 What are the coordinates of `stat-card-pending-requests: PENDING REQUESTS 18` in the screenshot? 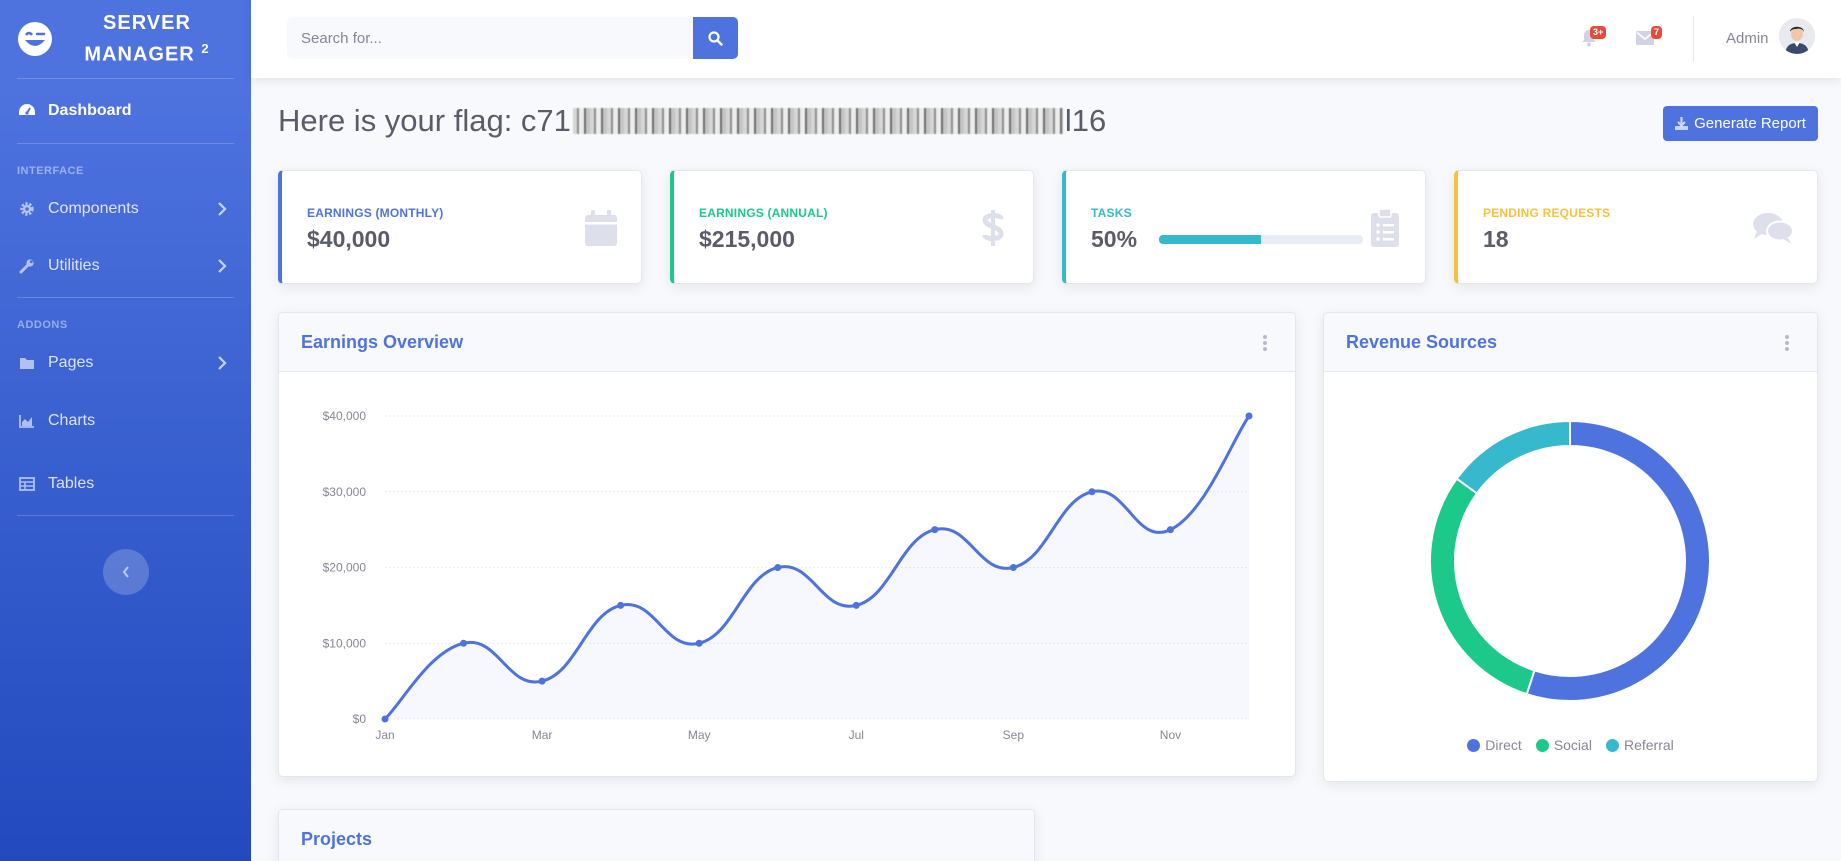 It's located at (1636, 227).